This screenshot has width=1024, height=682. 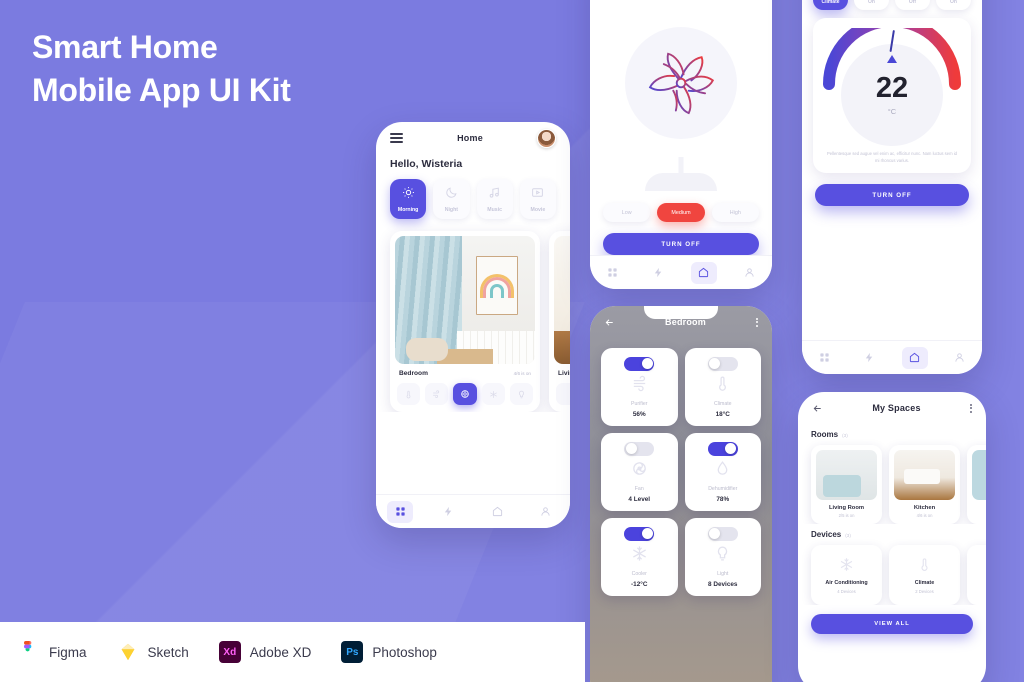 I want to click on sun-icon, so click(x=408, y=195).